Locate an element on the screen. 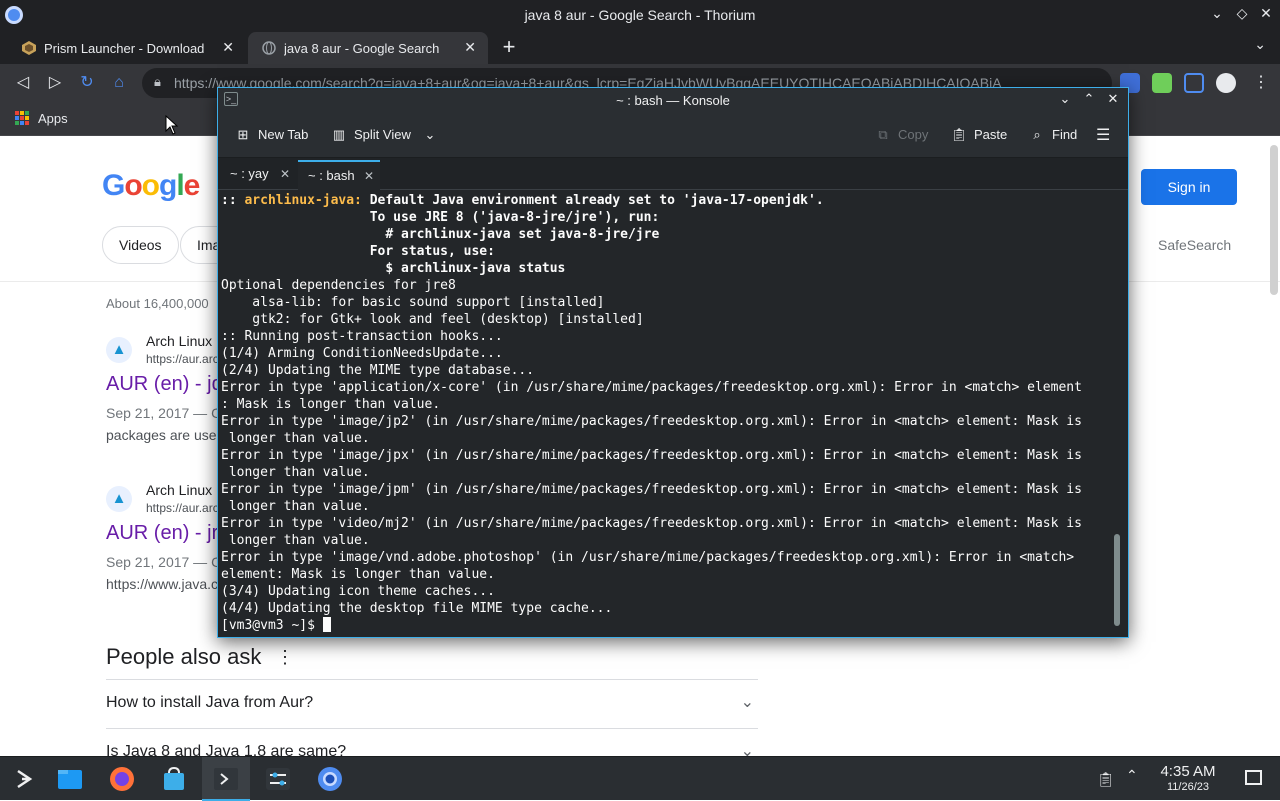  maximize-icon: ◇ is located at coordinates (1242, 13).